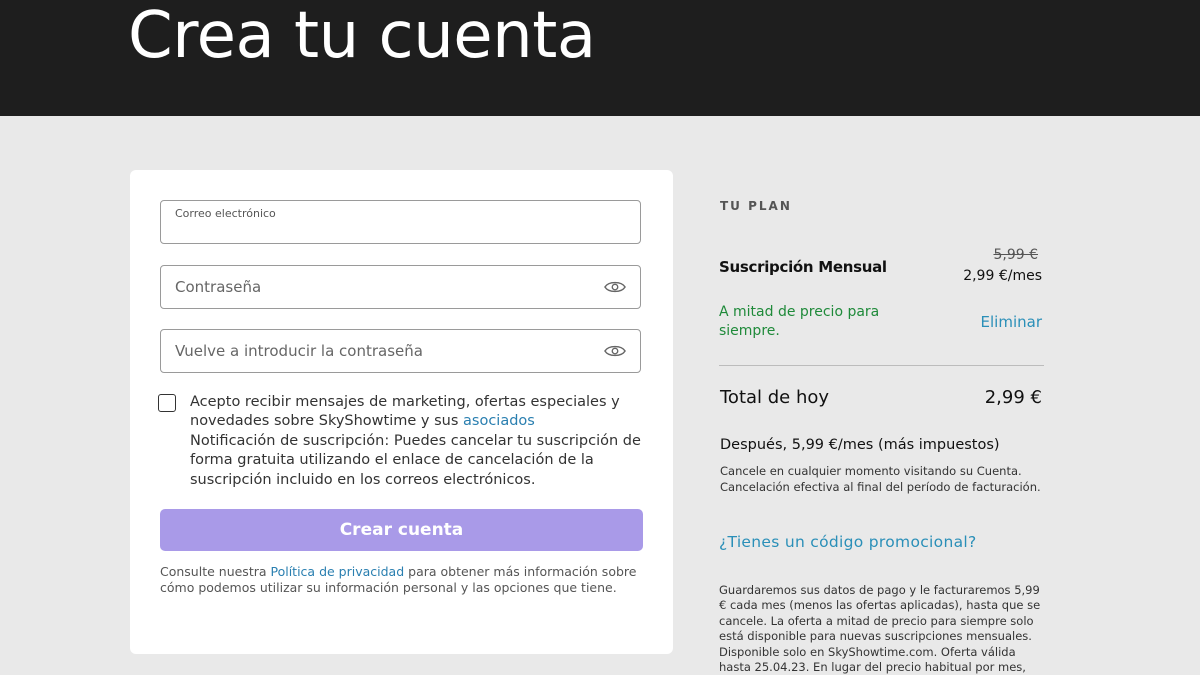 Image resolution: width=1200 pixels, height=675 pixels. Describe the element at coordinates (799, 321) in the screenshot. I see `promo-note: A mitad de precio para siempre.` at that location.